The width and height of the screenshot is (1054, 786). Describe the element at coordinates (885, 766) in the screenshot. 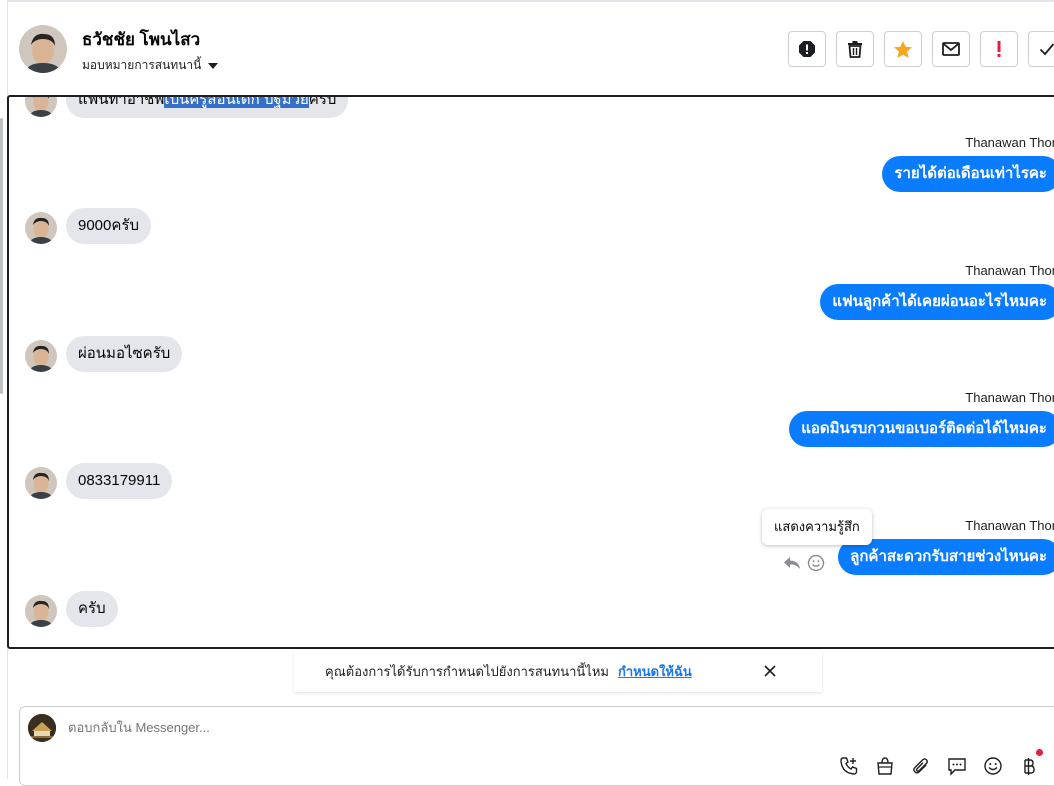

I see `shopping-bag-icon` at that location.